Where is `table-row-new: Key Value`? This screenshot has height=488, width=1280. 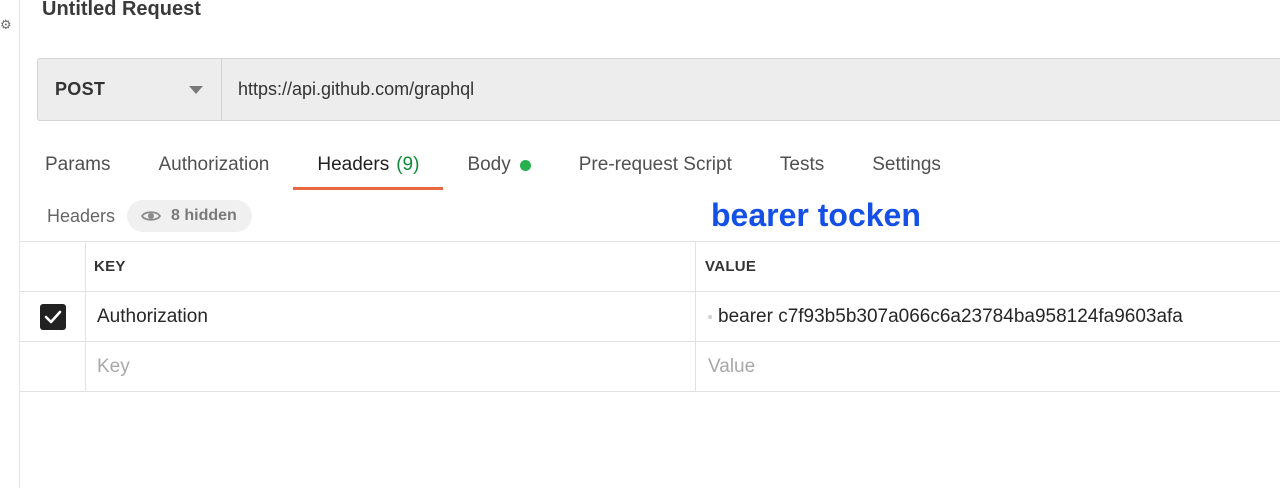
table-row-new: Key Value is located at coordinates (650, 367).